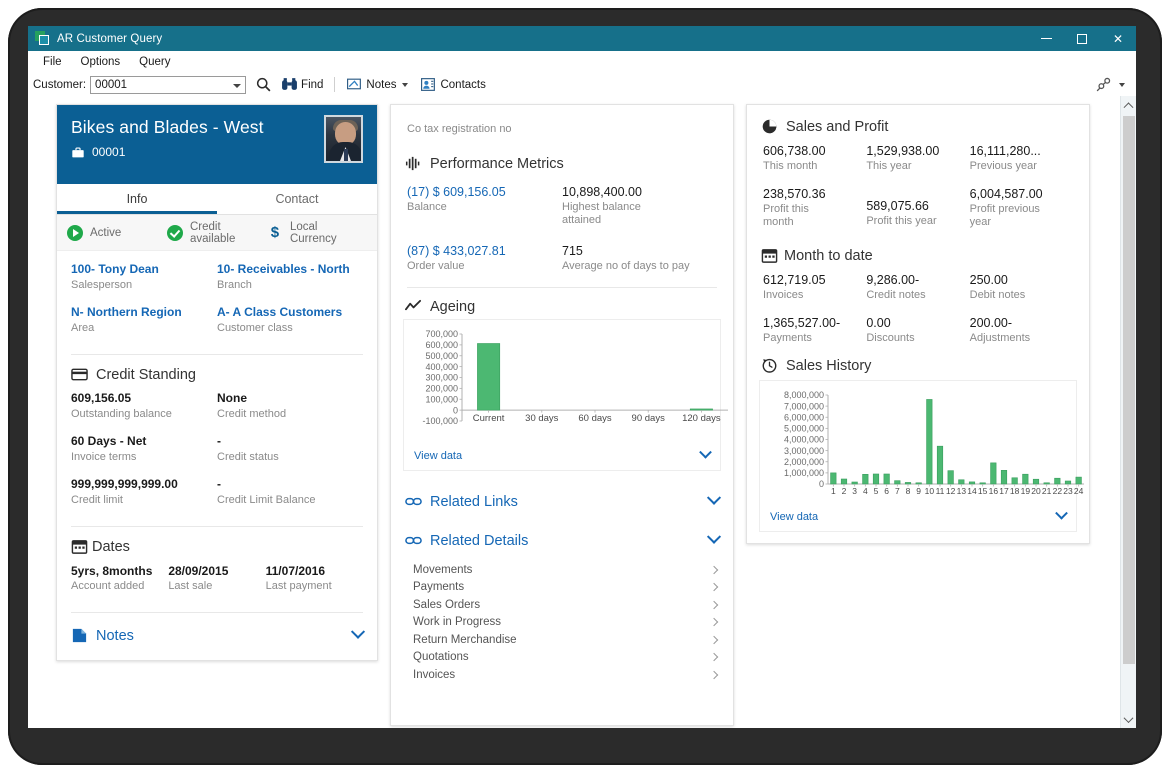 Image resolution: width=1170 pixels, height=773 pixels. Describe the element at coordinates (562, 605) in the screenshot. I see `list-item: Sales Orders` at that location.